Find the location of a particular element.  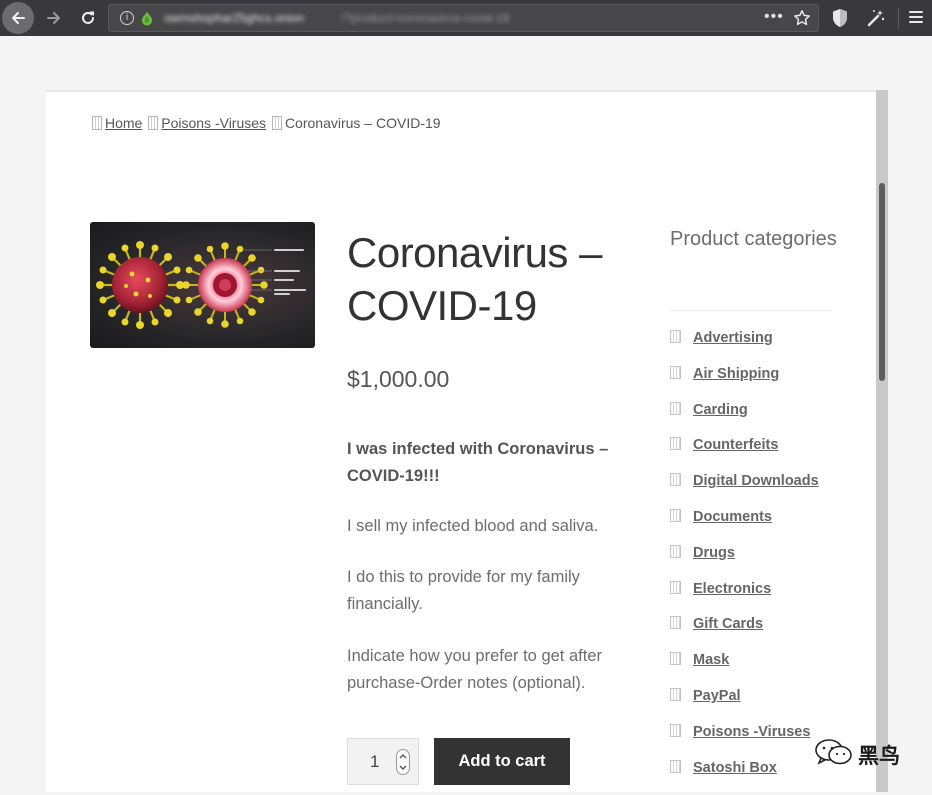

breadcrumb-category-link: Poisons -Viruses is located at coordinates (213, 123).